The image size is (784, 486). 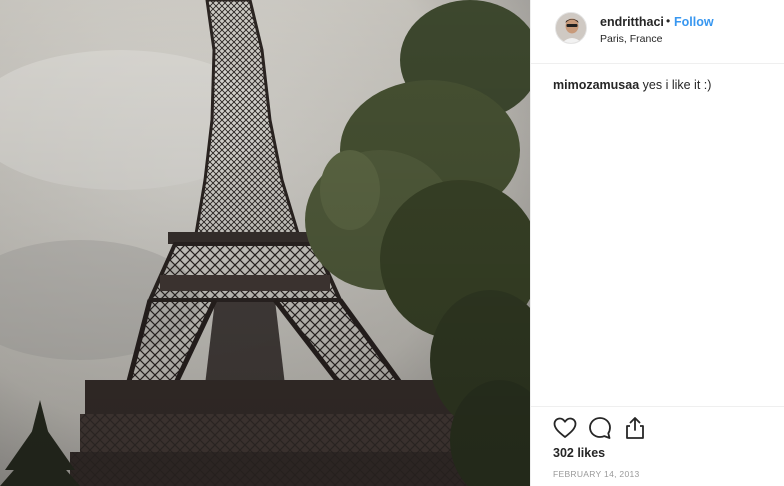 What do you see at coordinates (677, 85) in the screenshot?
I see `comment-text: yes i like it :)` at bounding box center [677, 85].